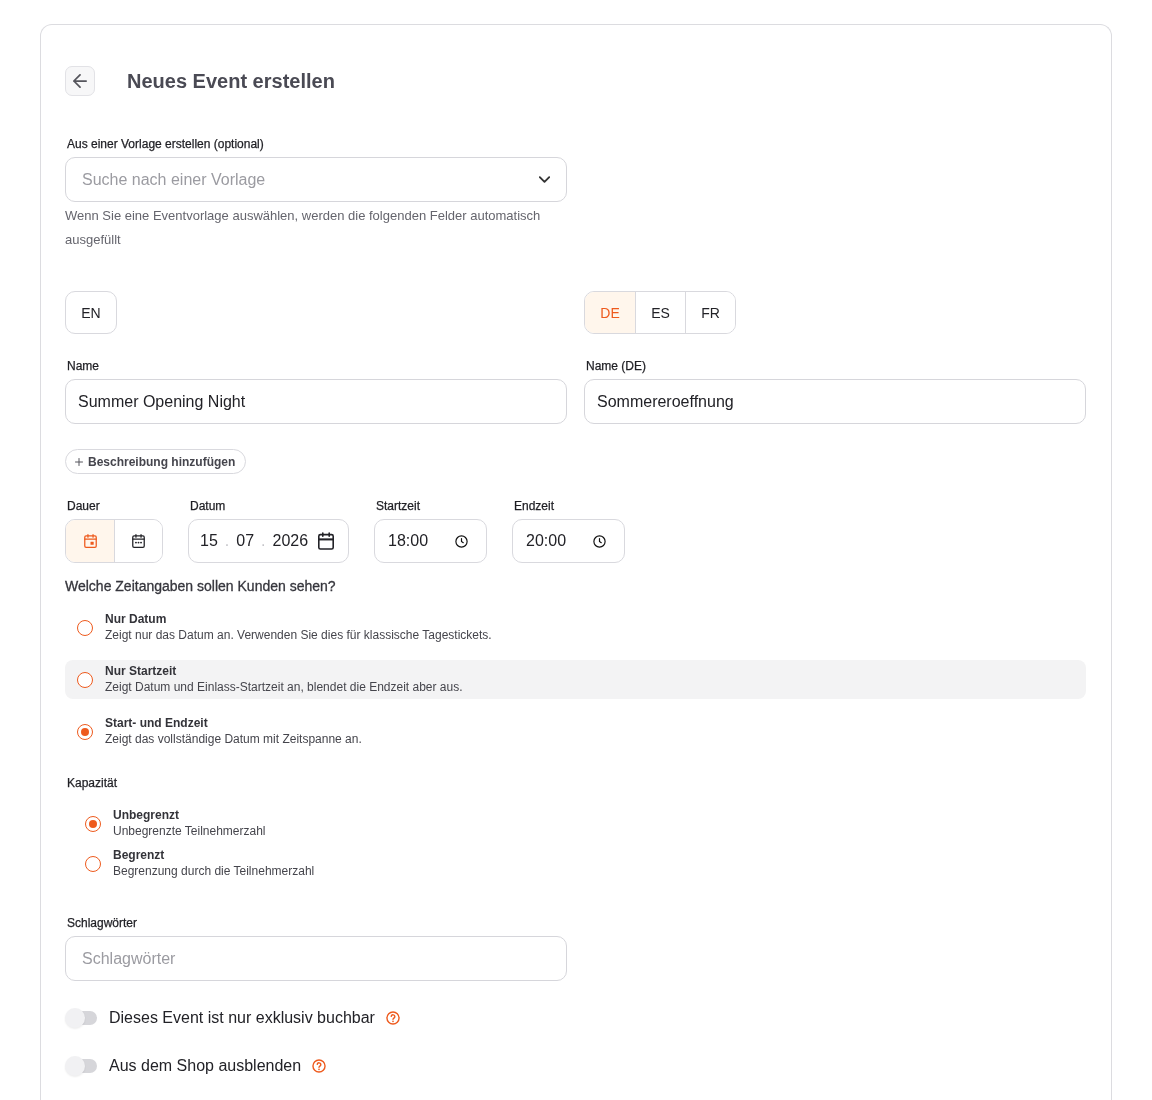 The image size is (1152, 1100). I want to click on plus-icon, so click(79, 461).